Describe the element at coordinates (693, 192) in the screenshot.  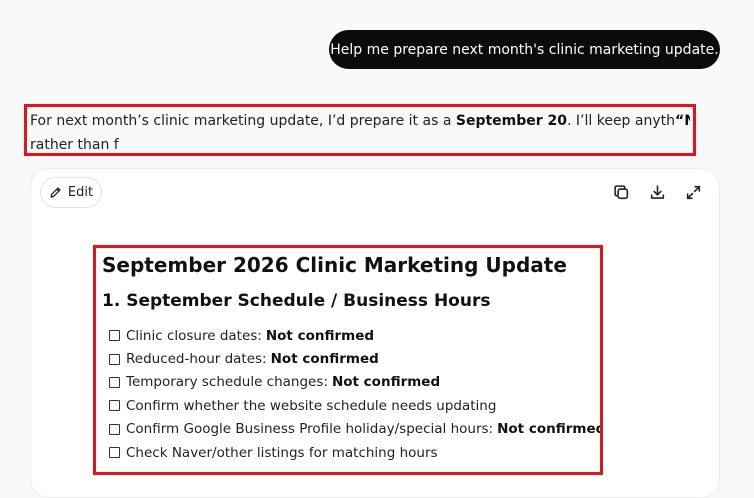
I see `expand-icon` at that location.